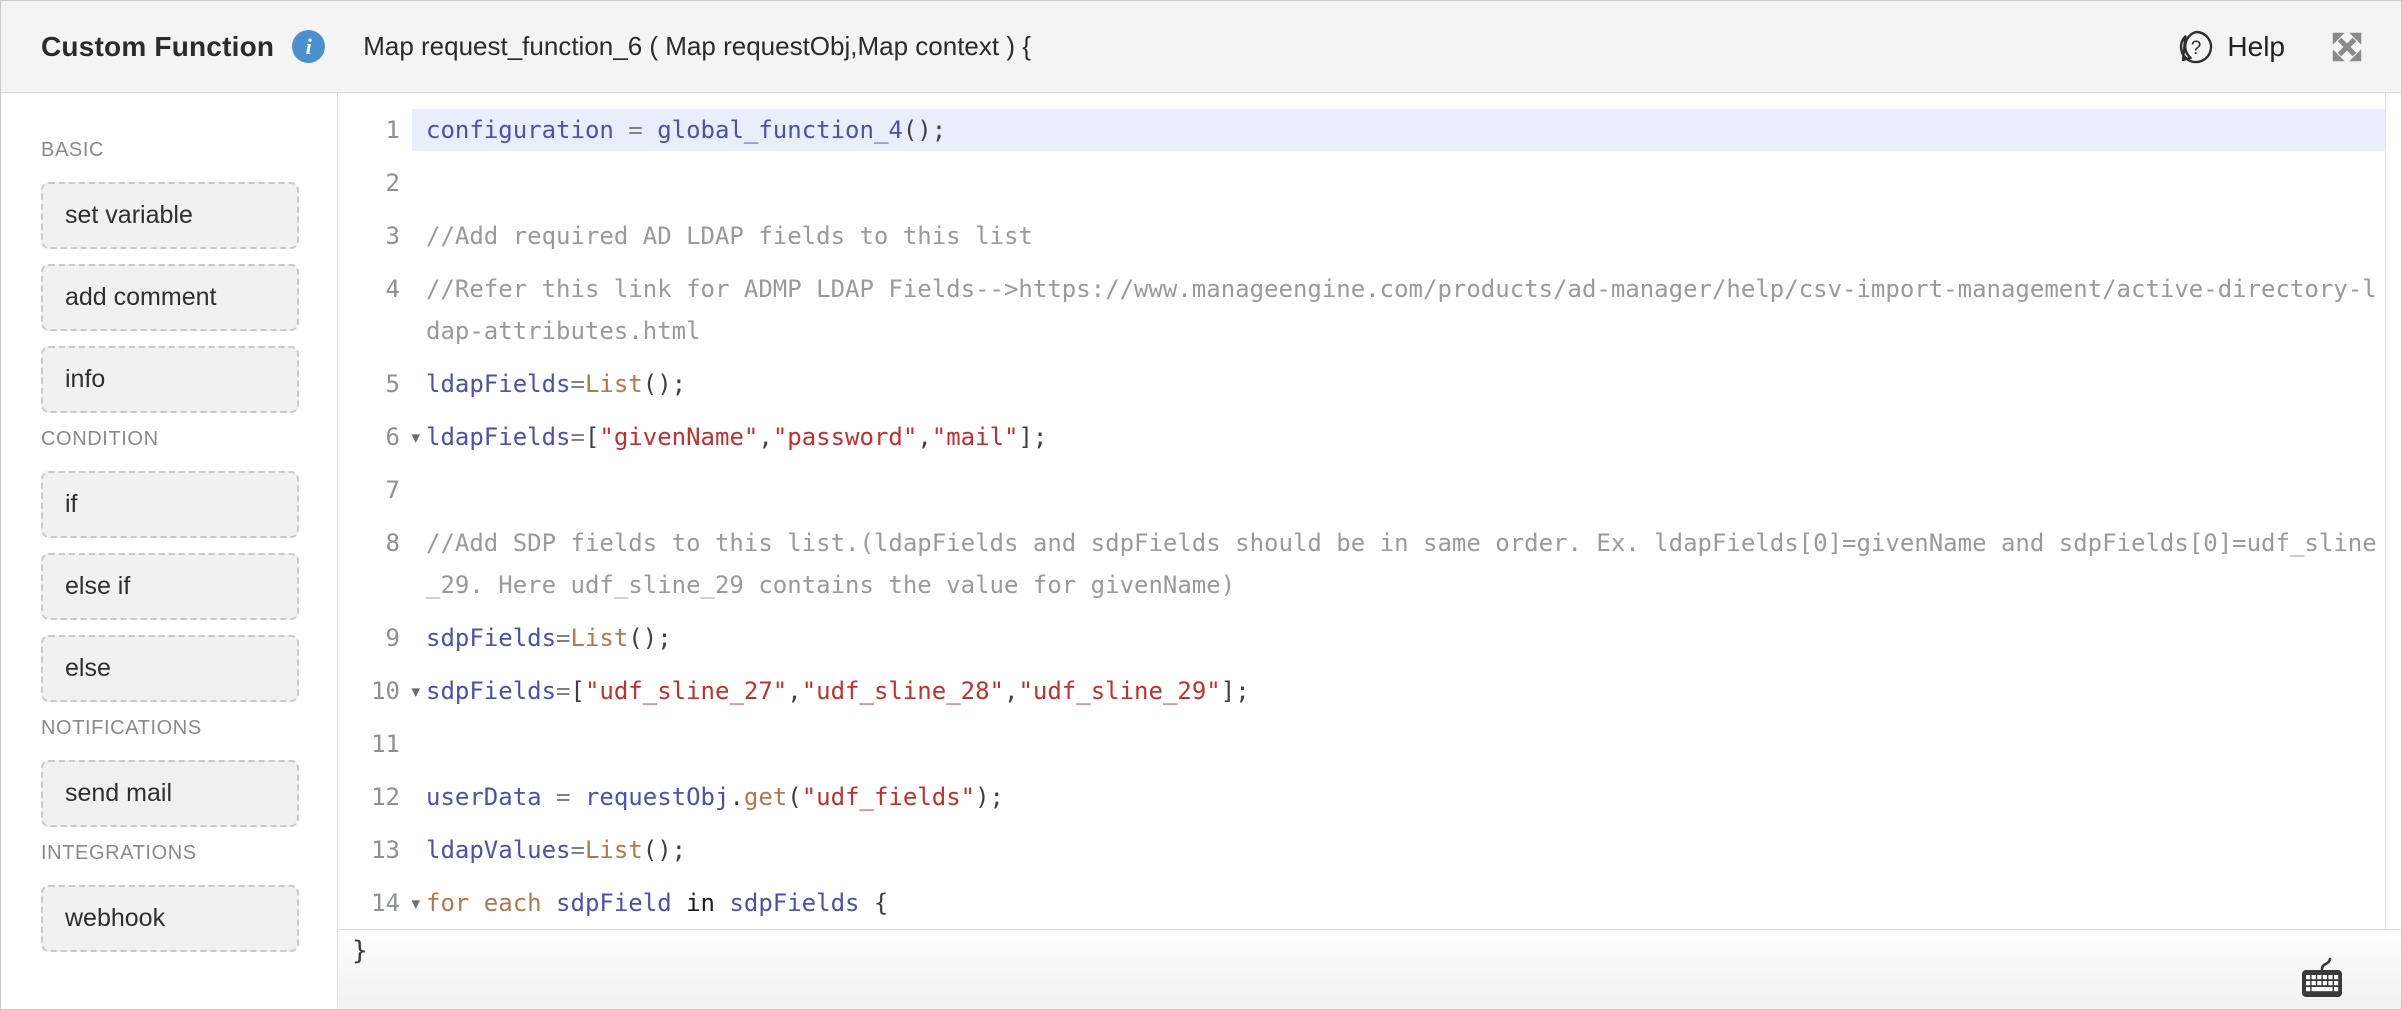 This screenshot has height=1010, width=2402. I want to click on info-circle-icon: i, so click(309, 46).